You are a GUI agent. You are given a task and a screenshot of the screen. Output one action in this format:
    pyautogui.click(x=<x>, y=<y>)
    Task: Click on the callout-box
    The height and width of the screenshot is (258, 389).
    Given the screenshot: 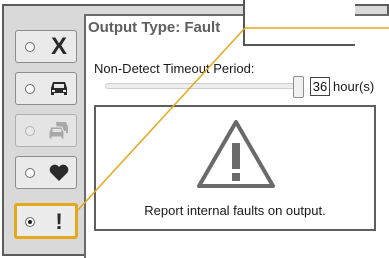 What is the action you would take?
    pyautogui.click(x=299, y=23)
    